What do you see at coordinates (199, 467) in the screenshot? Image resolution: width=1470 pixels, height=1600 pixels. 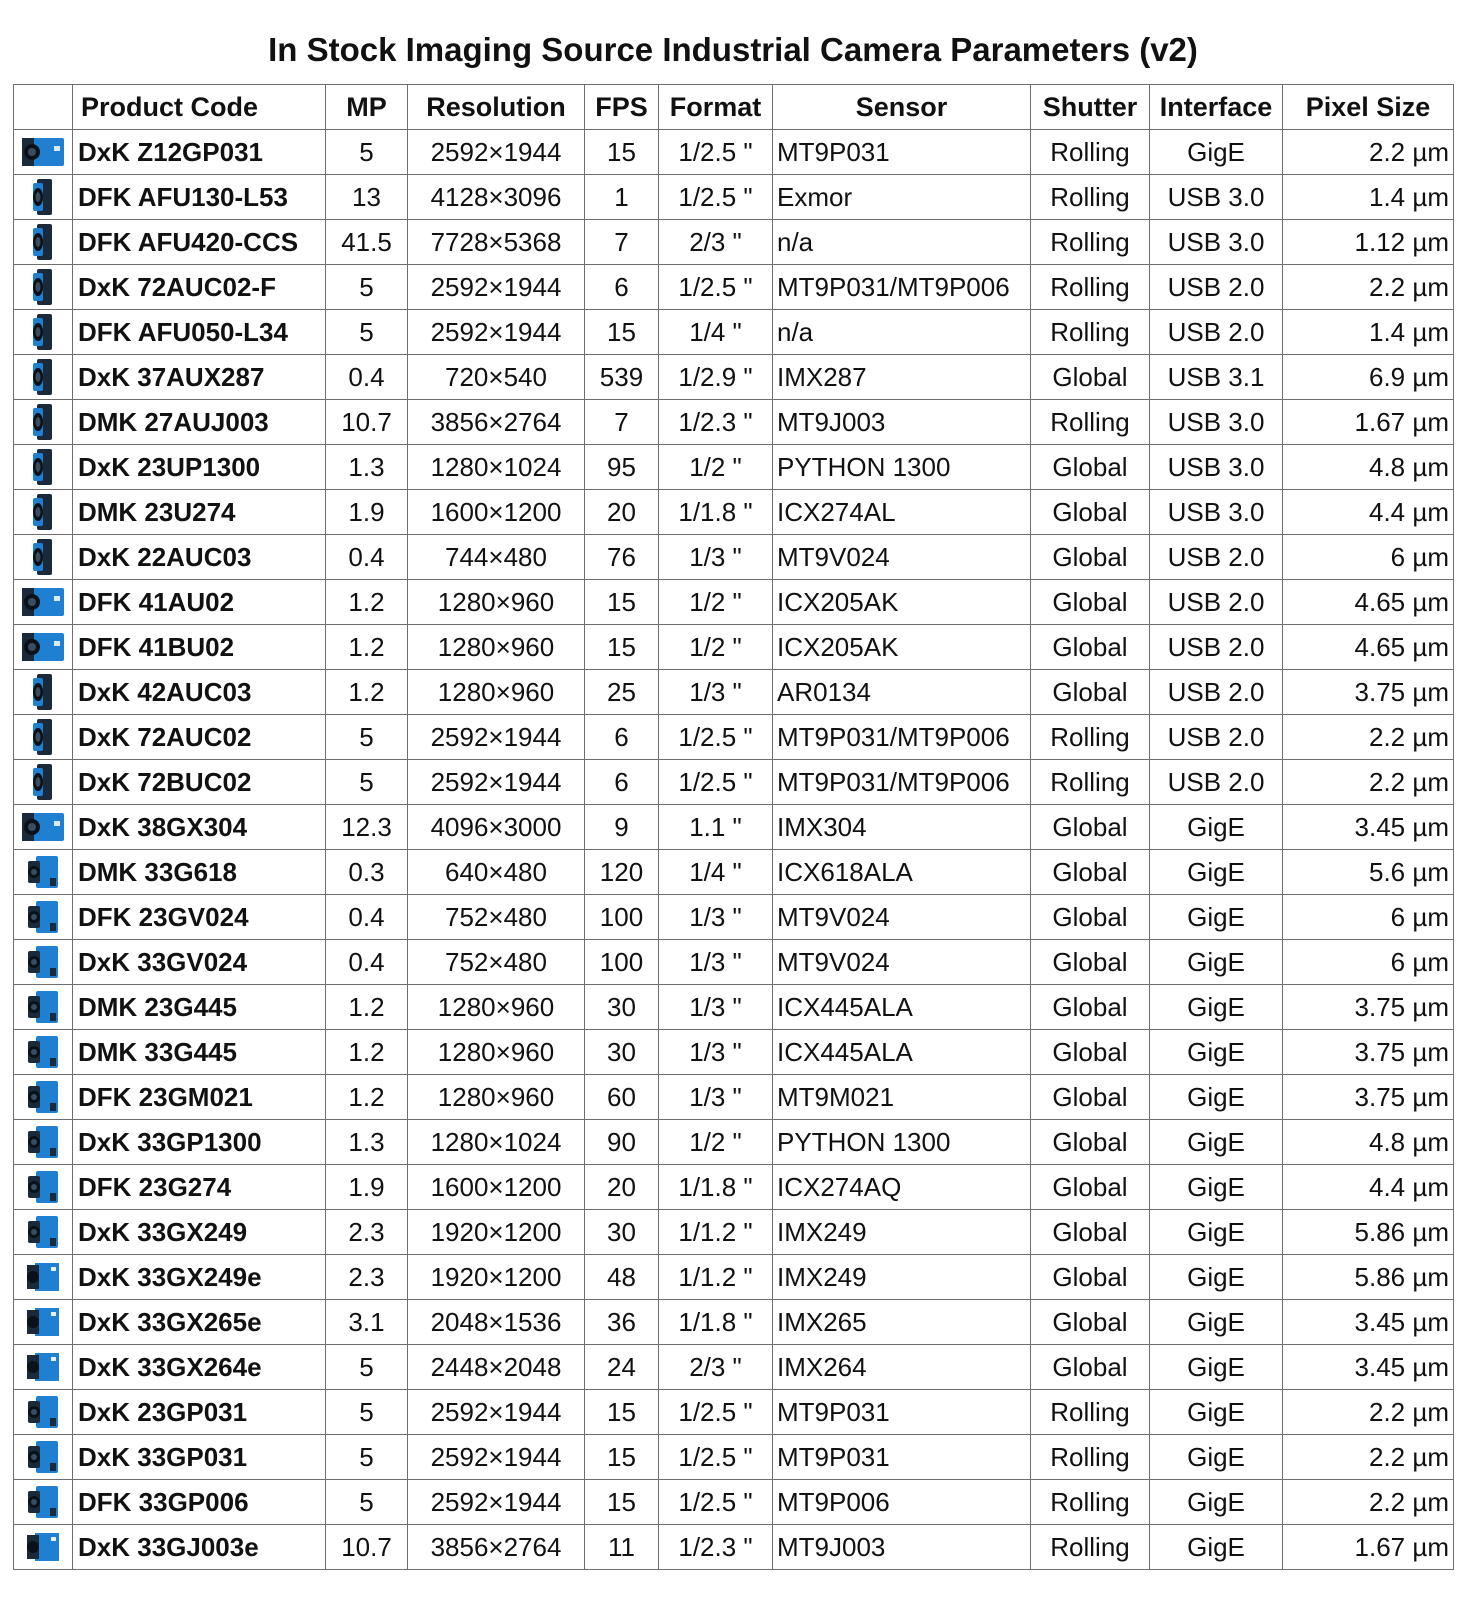 I see `product-code-cell: DxK 23UP1300` at bounding box center [199, 467].